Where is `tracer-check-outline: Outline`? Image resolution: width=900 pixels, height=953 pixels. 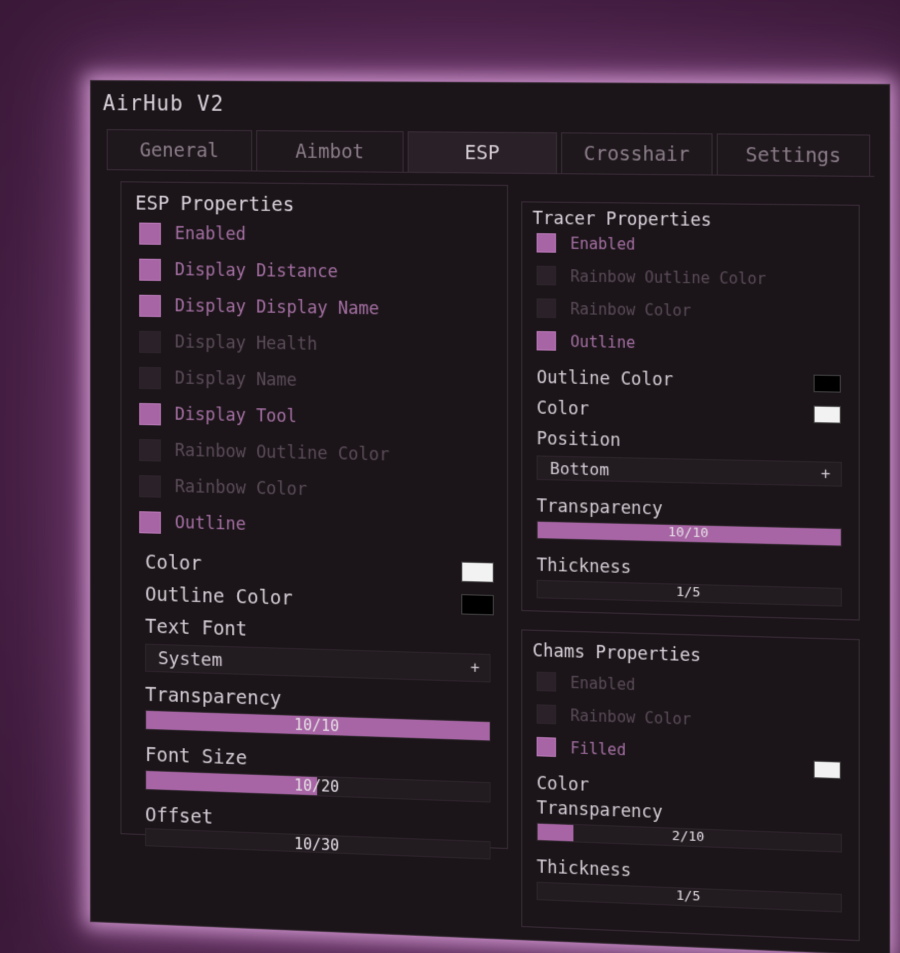
tracer-check-outline: Outline is located at coordinates (586, 341).